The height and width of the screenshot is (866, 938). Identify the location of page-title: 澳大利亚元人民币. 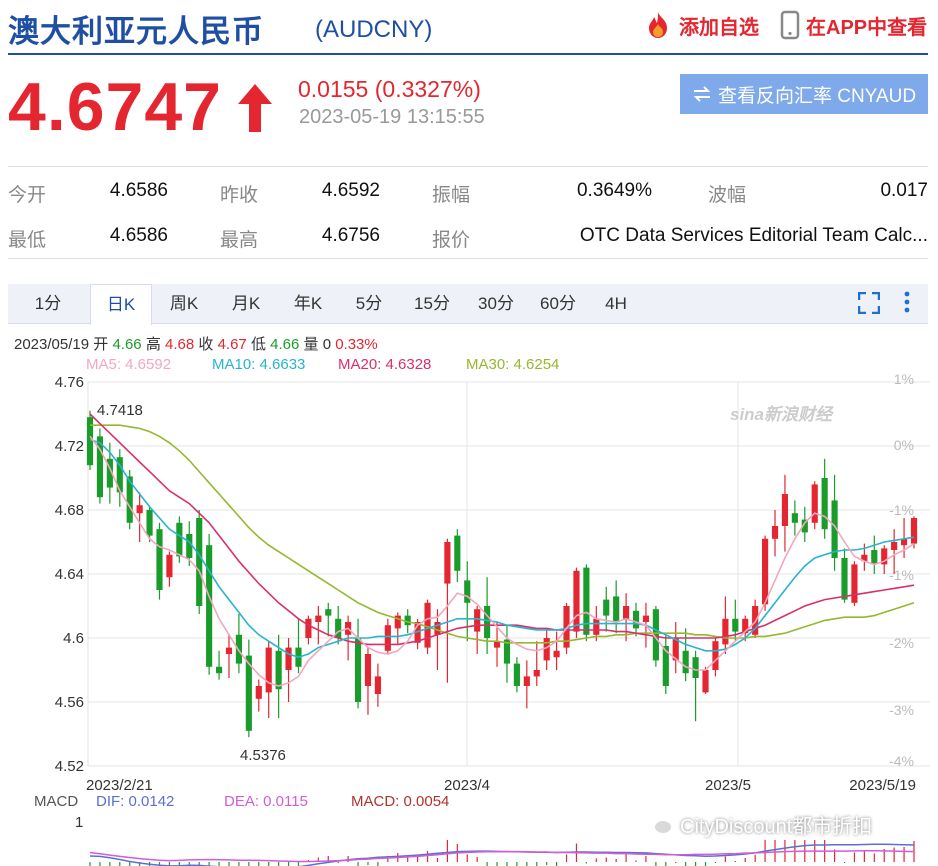
(136, 31).